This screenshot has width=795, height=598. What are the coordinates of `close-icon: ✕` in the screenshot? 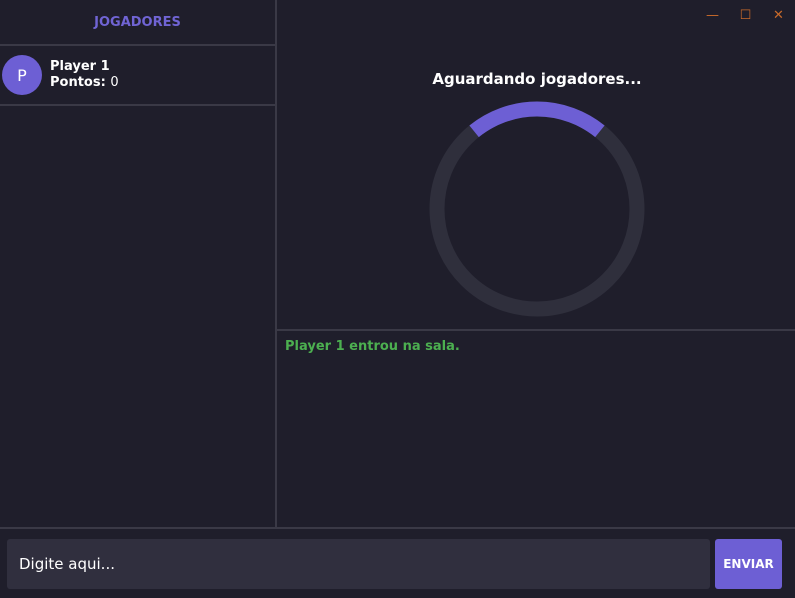 It's located at (778, 15).